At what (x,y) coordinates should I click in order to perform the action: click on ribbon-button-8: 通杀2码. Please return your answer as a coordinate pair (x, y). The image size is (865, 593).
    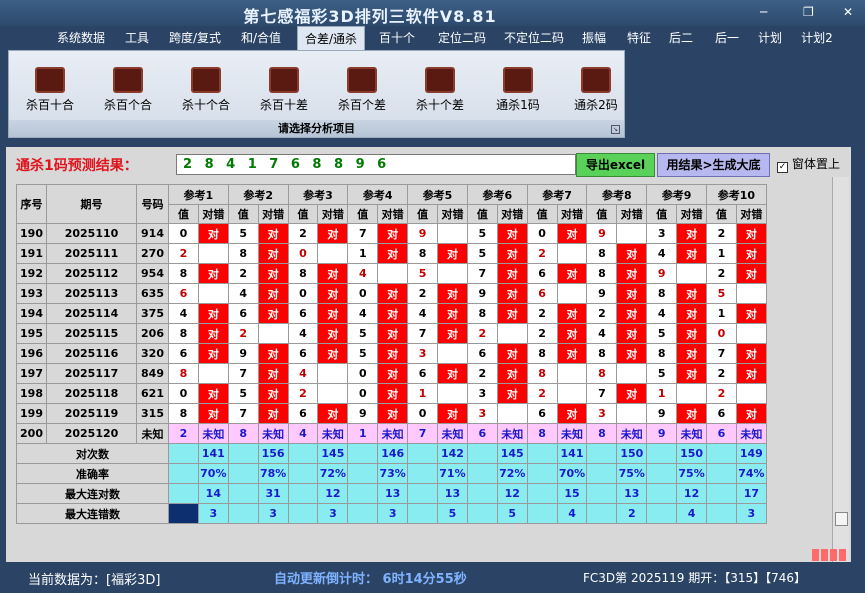
    Looking at the image, I should click on (596, 89).